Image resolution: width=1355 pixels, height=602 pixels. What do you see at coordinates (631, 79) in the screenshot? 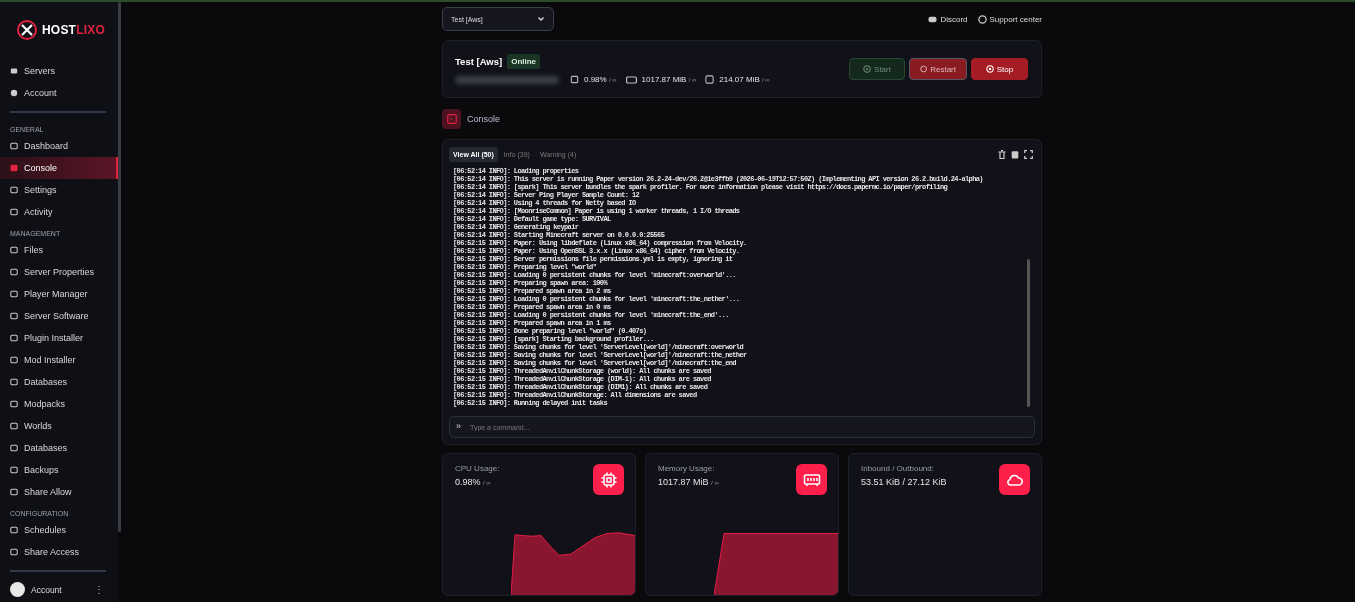
I see `memory-icon` at bounding box center [631, 79].